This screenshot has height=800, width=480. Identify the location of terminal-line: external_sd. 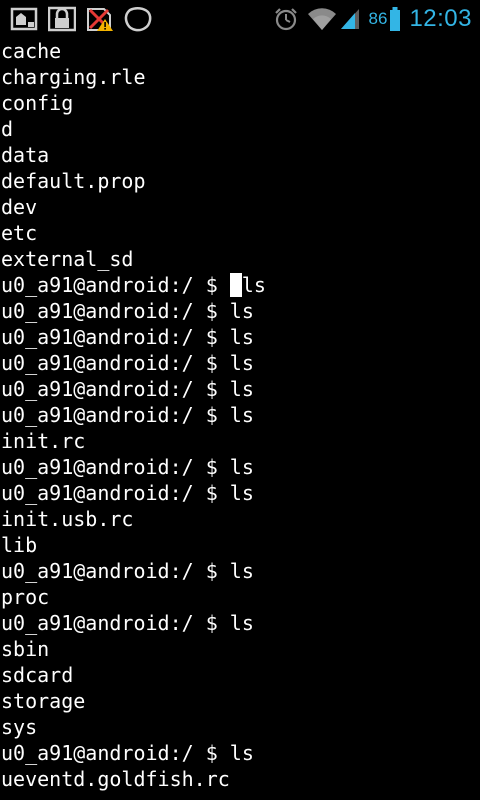
(67, 259).